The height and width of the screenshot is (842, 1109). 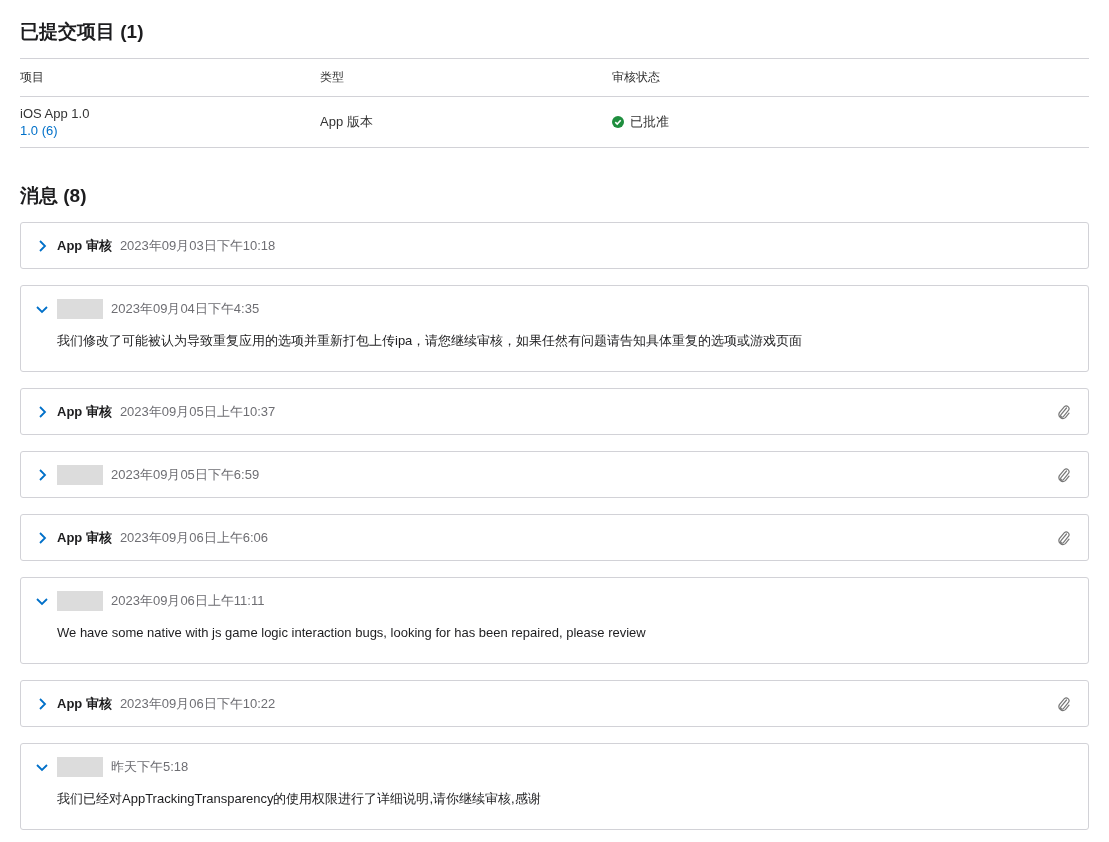 What do you see at coordinates (55, 113) in the screenshot?
I see `item-name: iOS App 1.0` at bounding box center [55, 113].